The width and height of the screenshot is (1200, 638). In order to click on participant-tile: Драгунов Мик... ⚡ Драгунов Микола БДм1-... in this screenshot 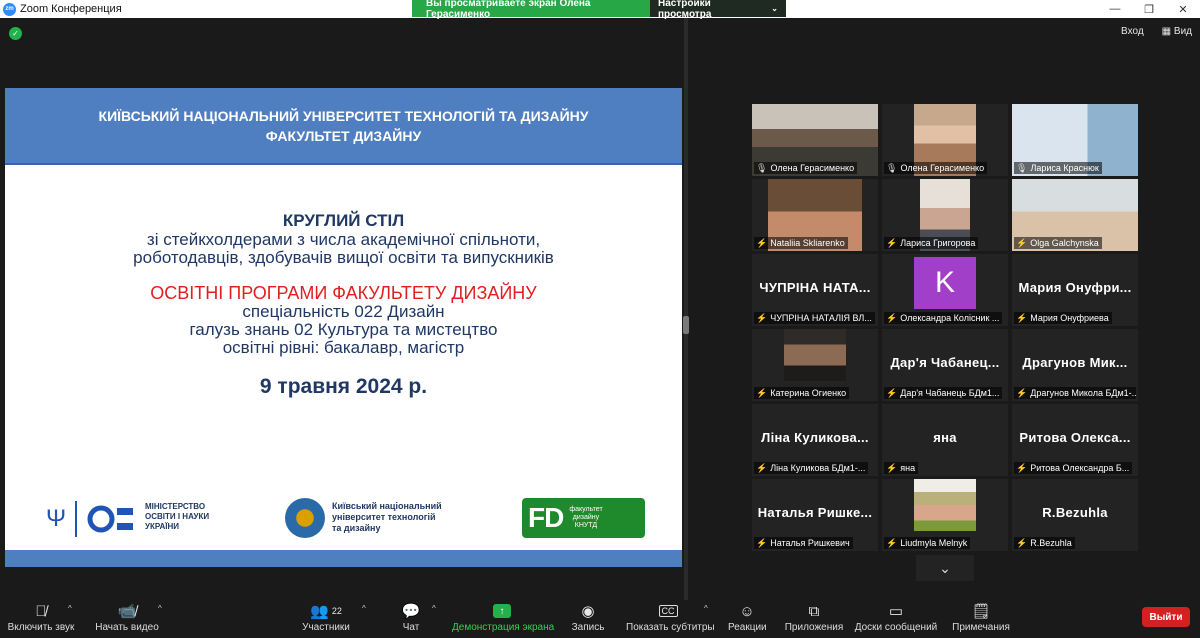, I will do `click(1075, 365)`.